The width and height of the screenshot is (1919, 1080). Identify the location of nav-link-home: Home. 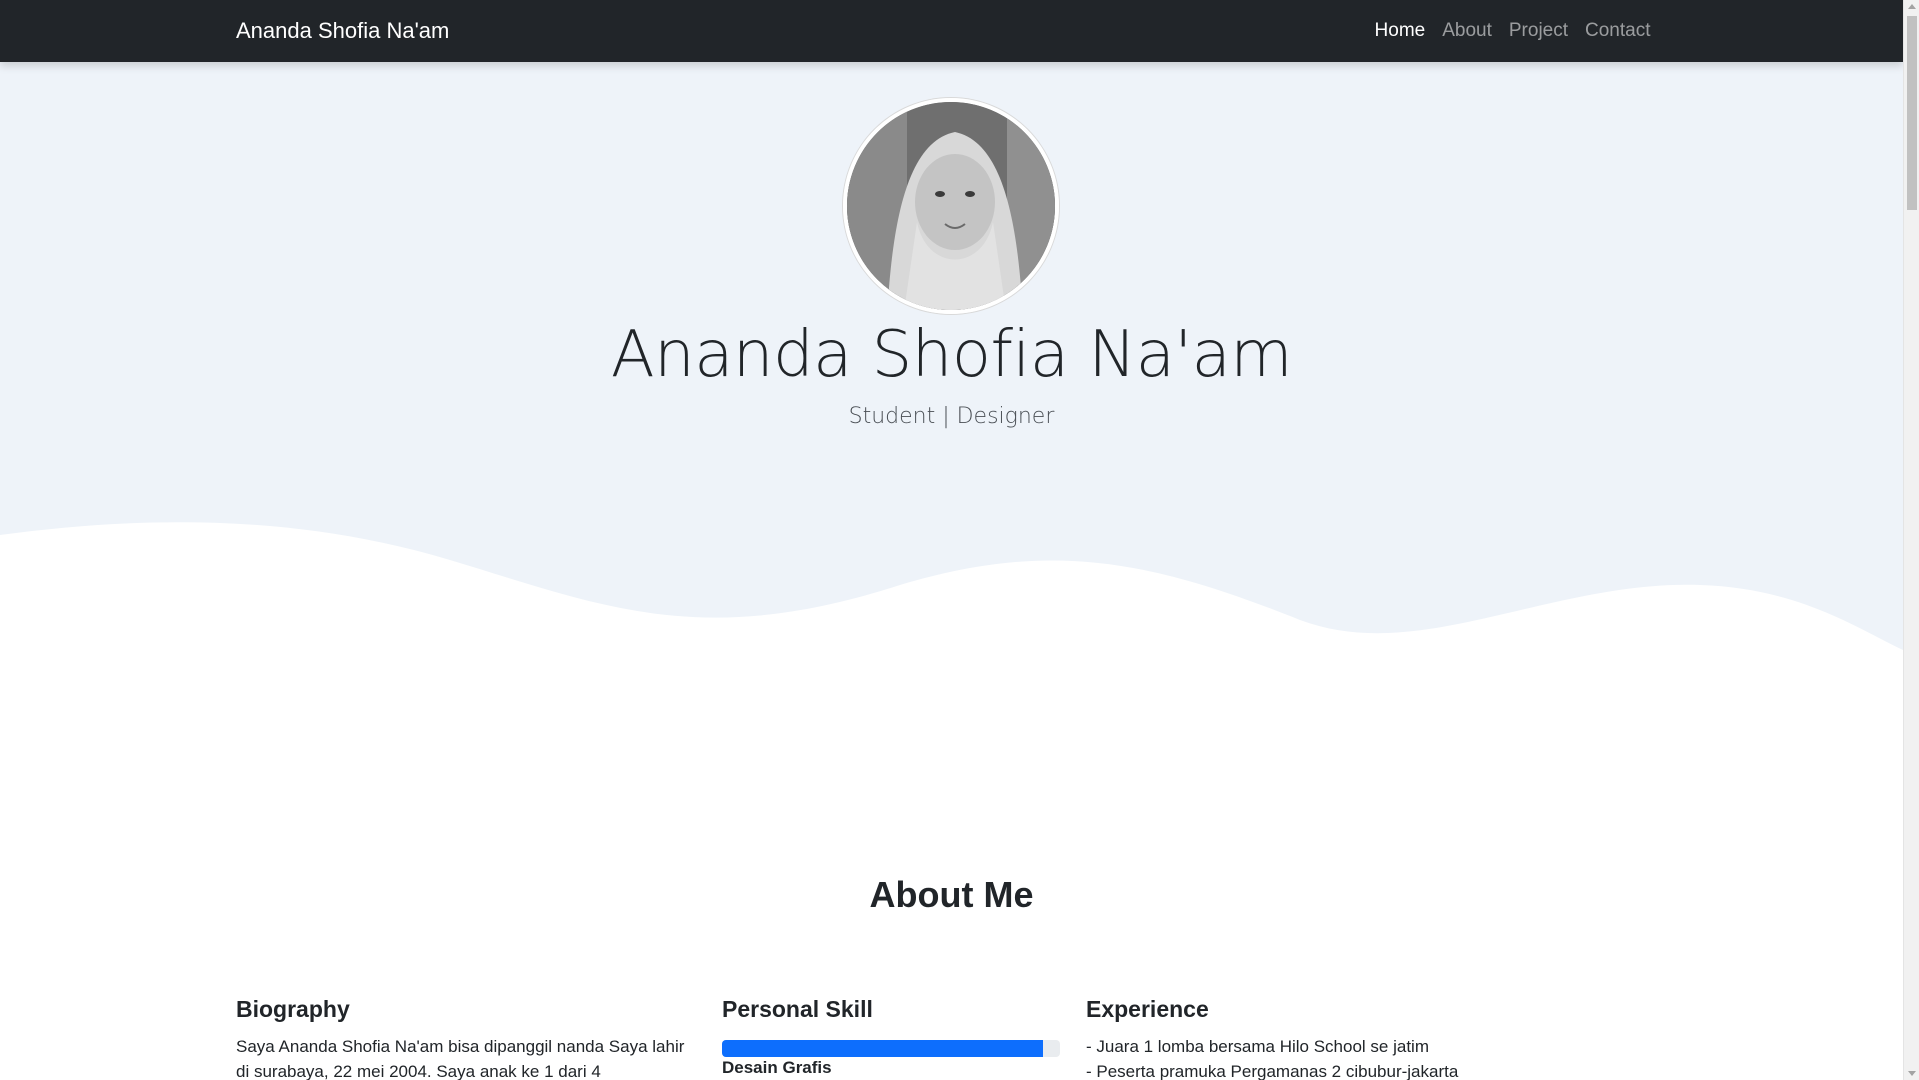
(1400, 31).